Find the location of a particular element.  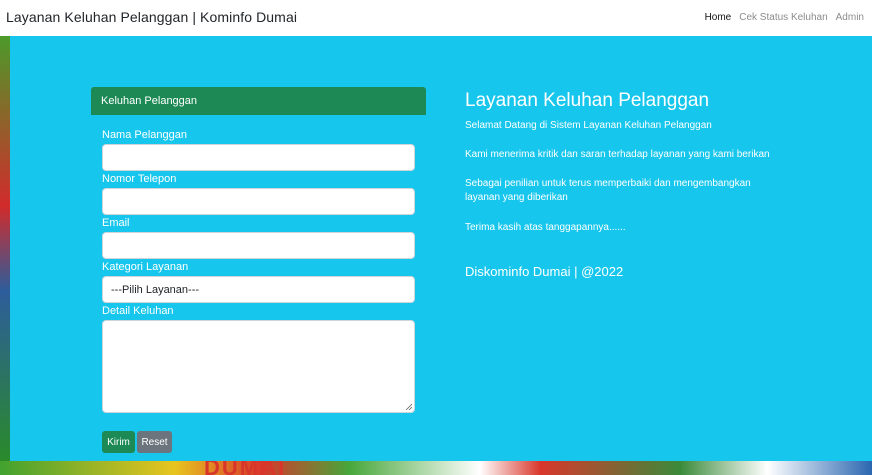

kategori-layanan-selected-value: ---Pilih Layanan--- is located at coordinates (155, 289).